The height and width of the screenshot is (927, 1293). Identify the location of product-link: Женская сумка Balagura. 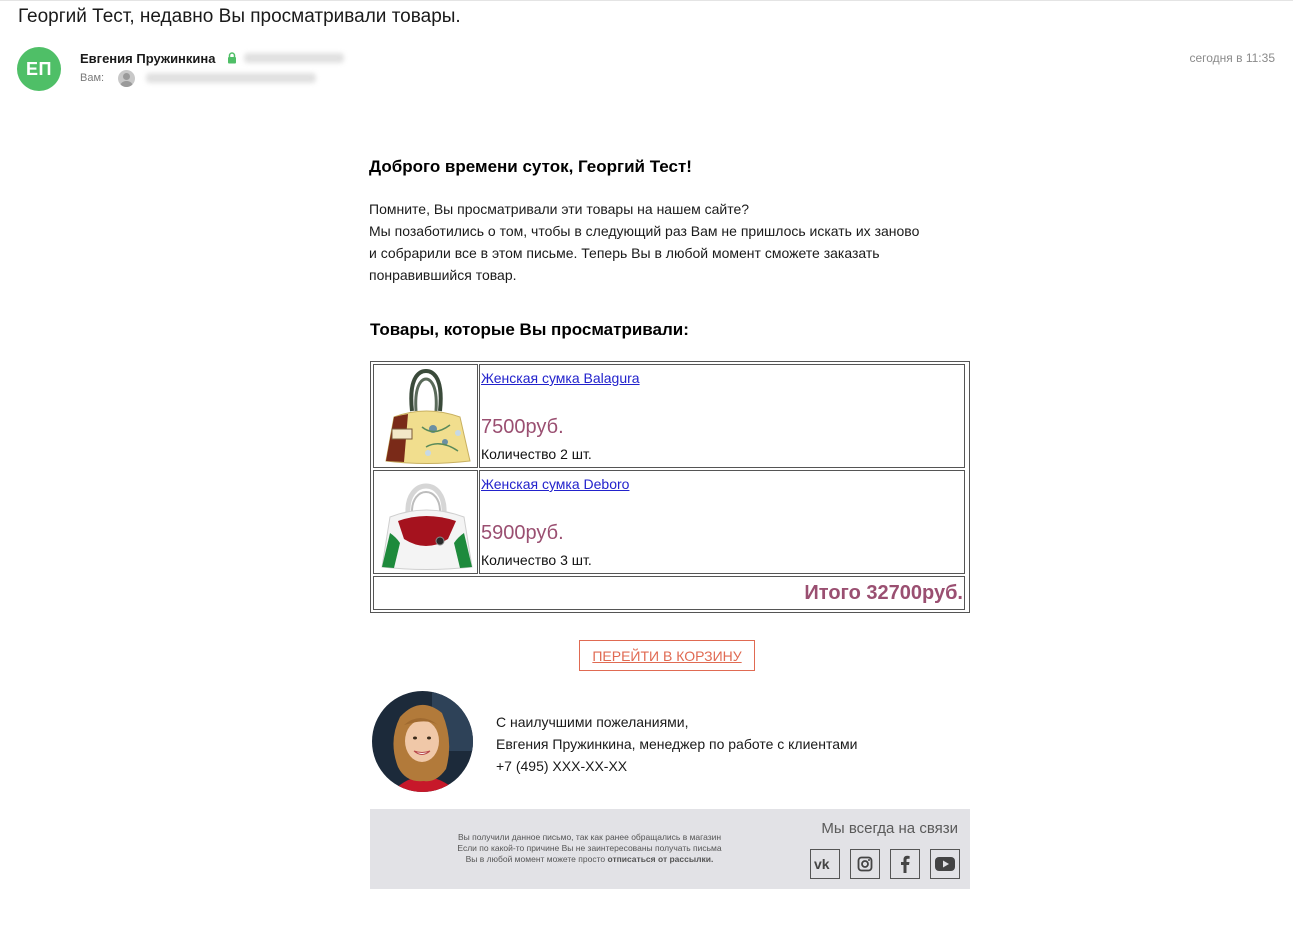
(560, 378).